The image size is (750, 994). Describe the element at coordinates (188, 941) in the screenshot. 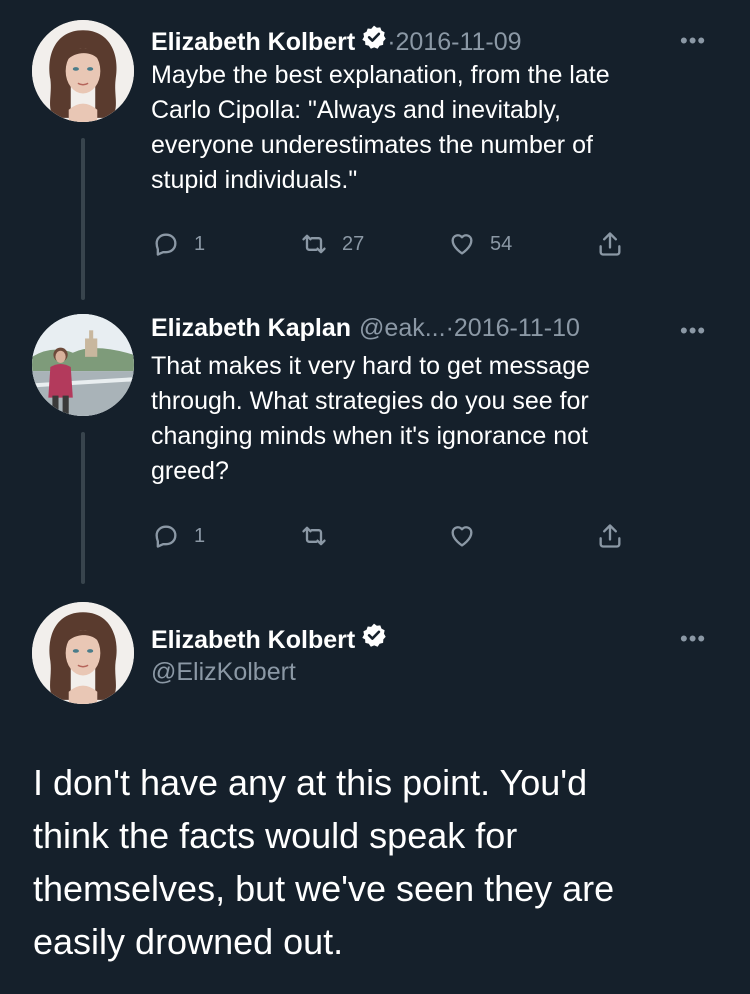

I see `tweet-text-line: easily drowned out.` at that location.